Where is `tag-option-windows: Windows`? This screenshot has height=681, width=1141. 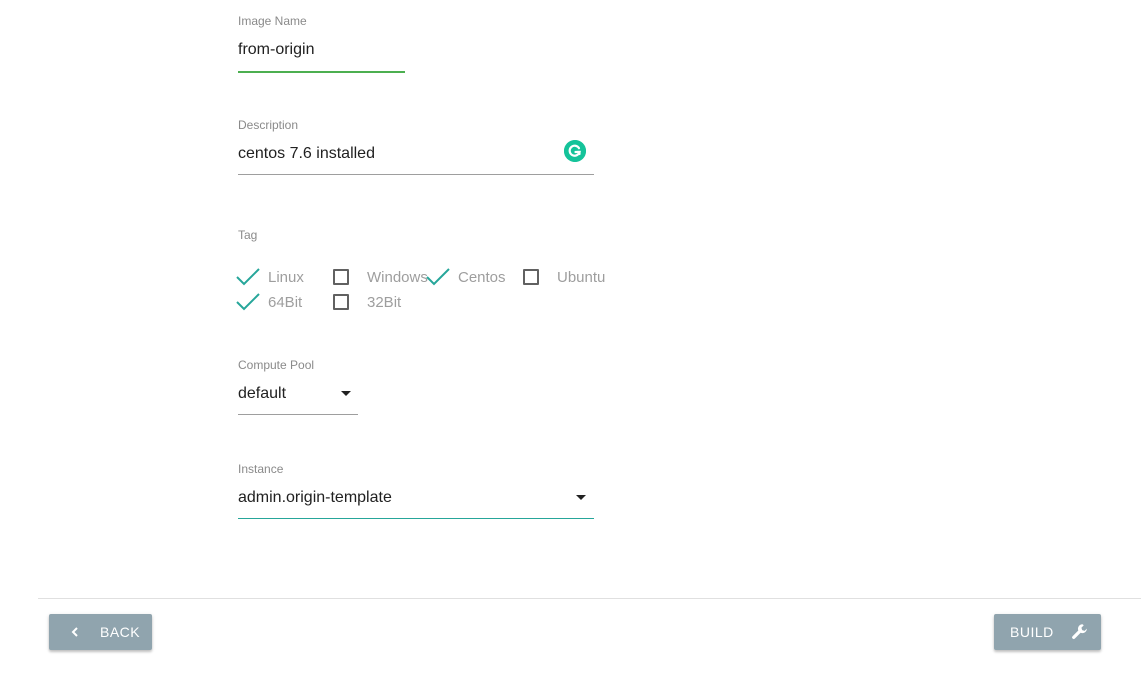 tag-option-windows: Windows is located at coordinates (380, 277).